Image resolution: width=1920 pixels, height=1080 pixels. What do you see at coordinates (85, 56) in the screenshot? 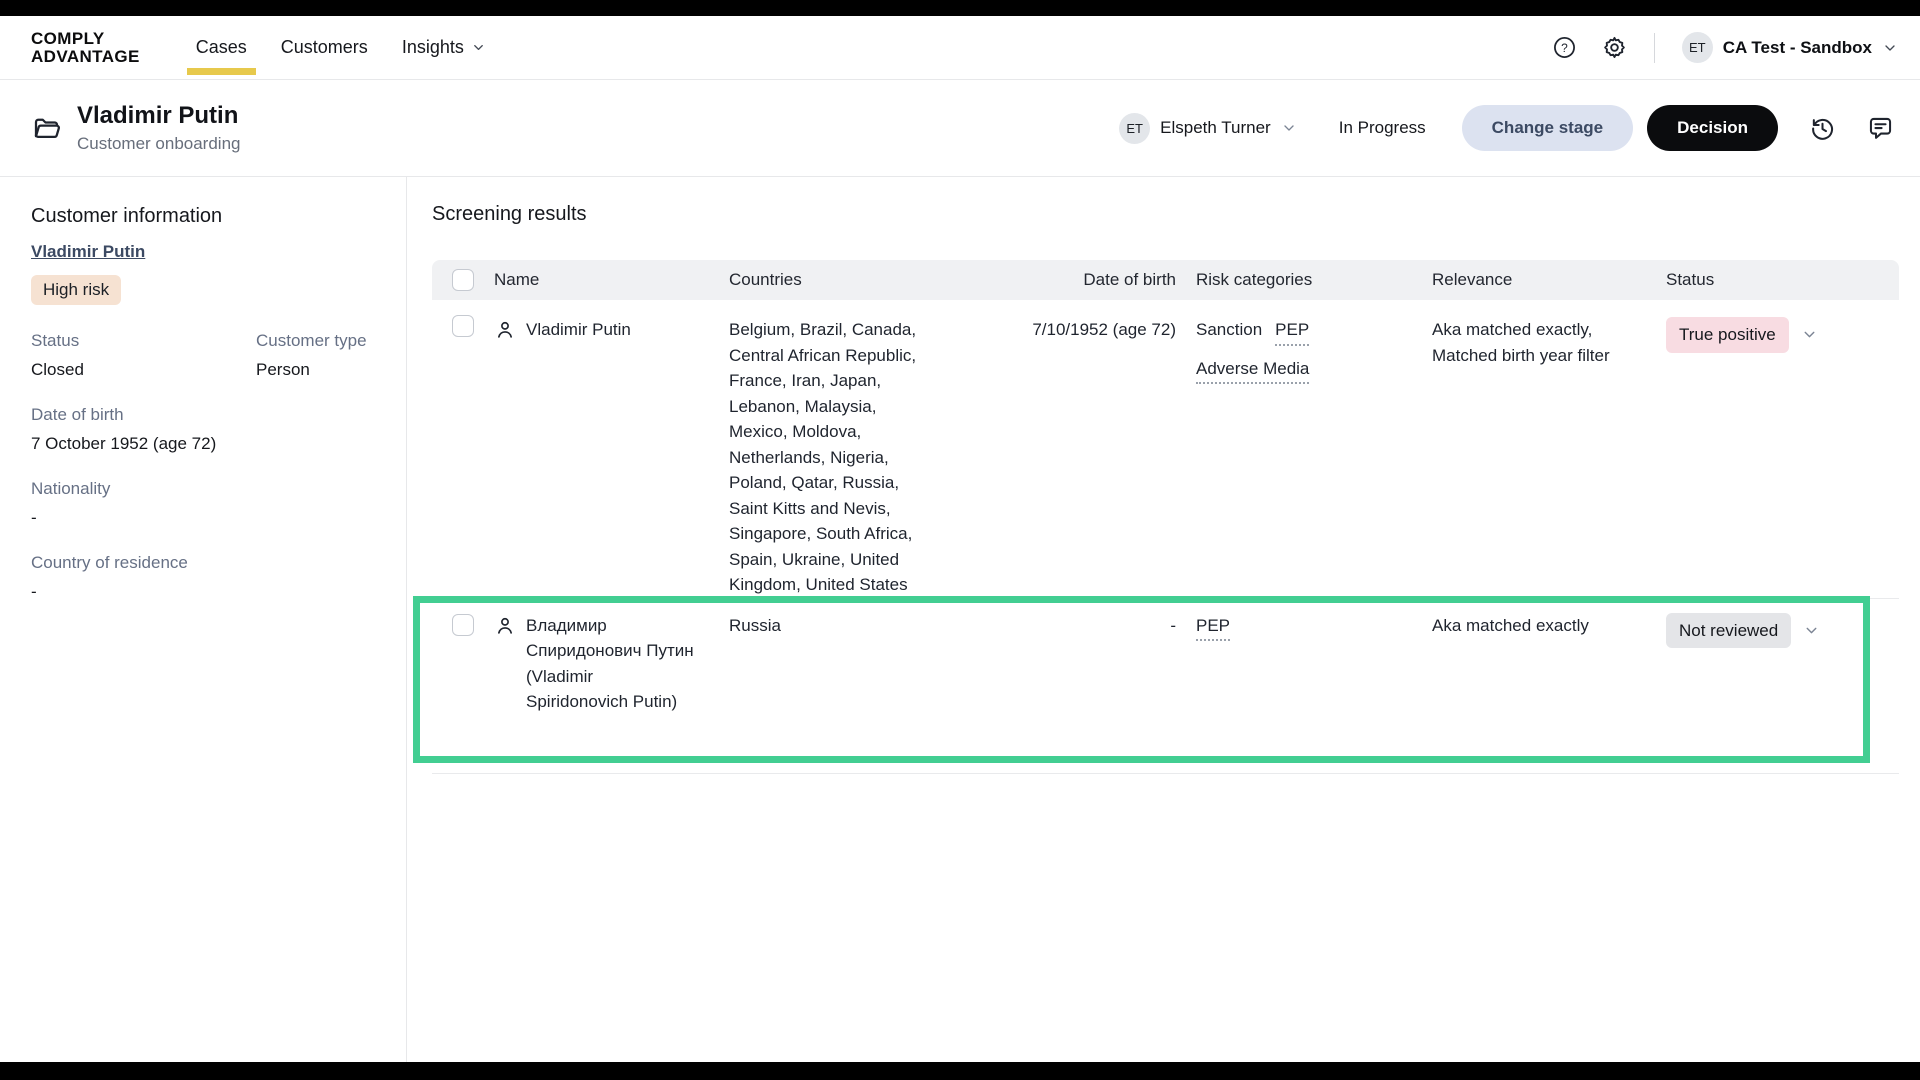
I see `logo-line-2: ADVANTAGE` at bounding box center [85, 56].